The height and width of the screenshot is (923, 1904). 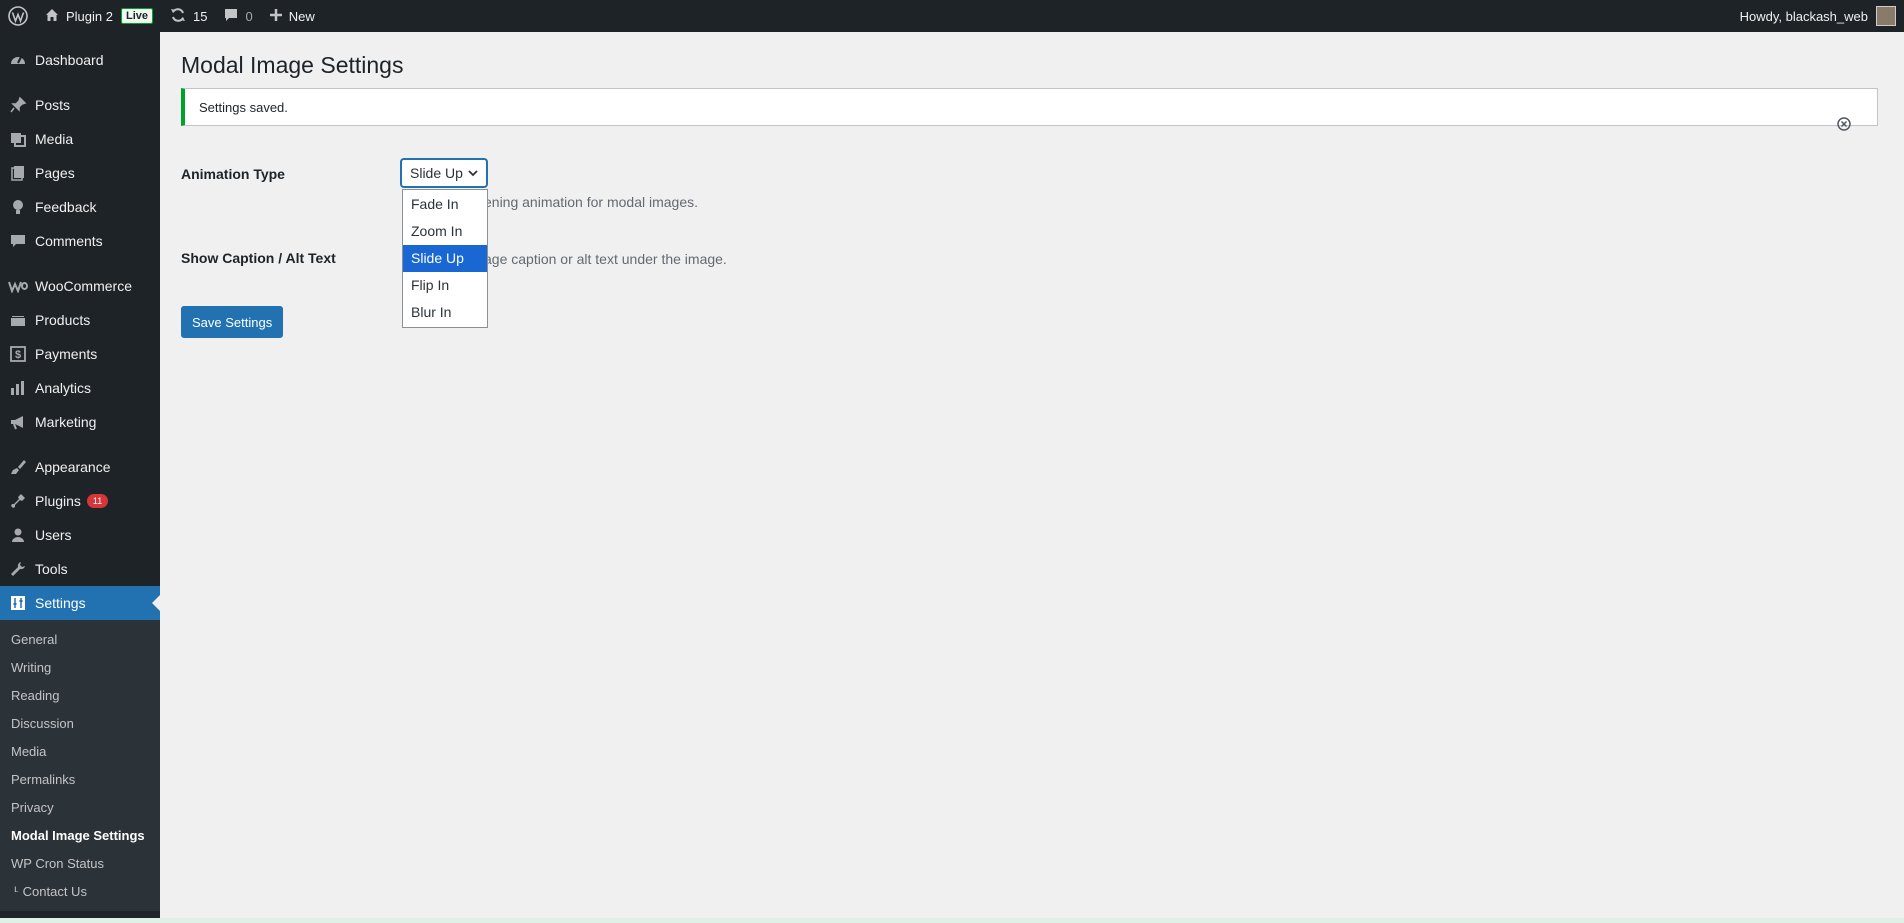 I want to click on marketing-icon, so click(x=18, y=422).